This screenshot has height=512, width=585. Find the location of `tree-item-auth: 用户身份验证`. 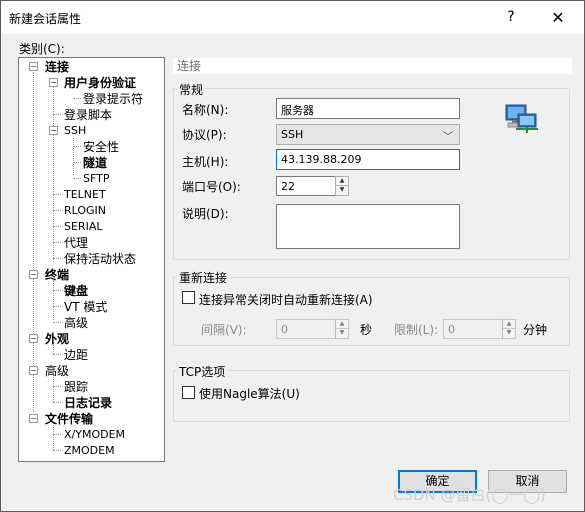

tree-item-auth: 用户身份验证 is located at coordinates (100, 83).